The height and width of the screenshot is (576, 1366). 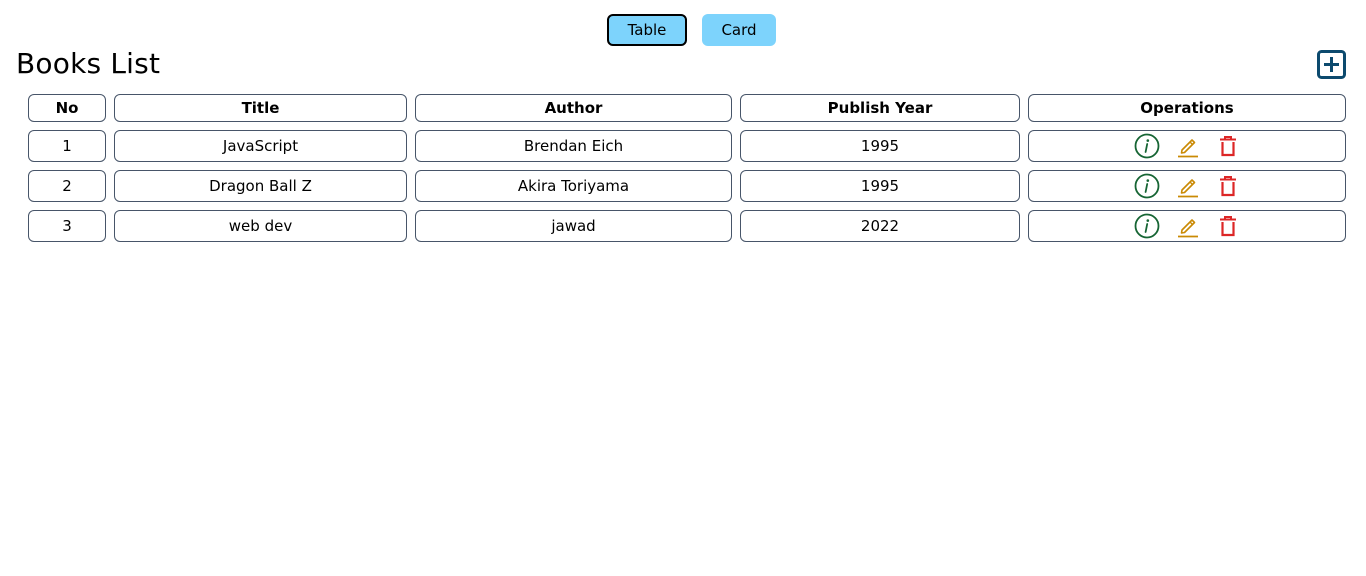 I want to click on cell-title: Dragon Ball Z, so click(x=260, y=186).